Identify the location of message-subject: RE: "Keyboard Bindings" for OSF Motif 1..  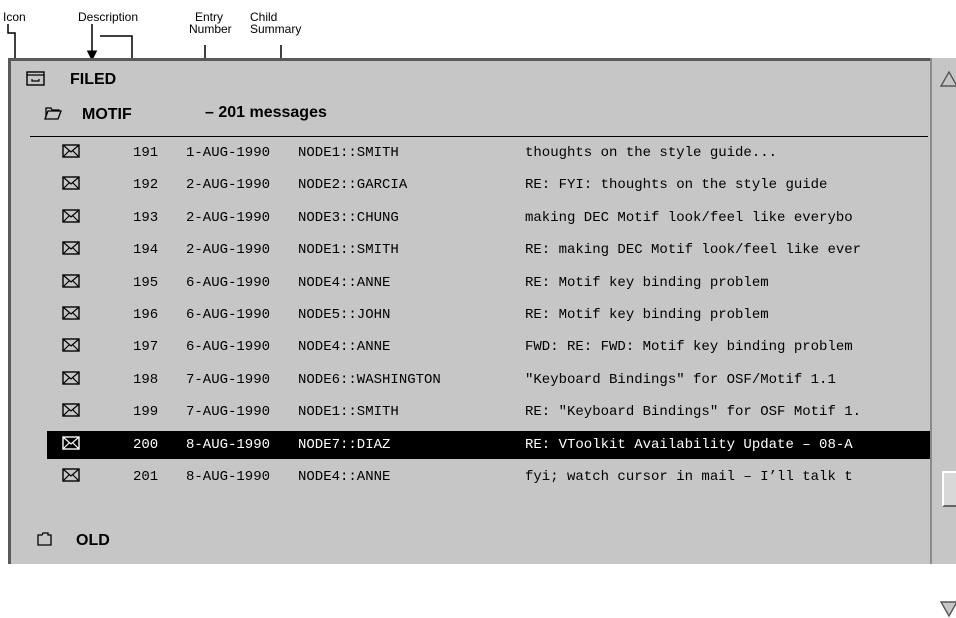
(693, 412).